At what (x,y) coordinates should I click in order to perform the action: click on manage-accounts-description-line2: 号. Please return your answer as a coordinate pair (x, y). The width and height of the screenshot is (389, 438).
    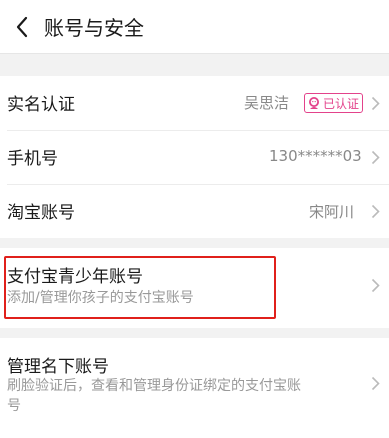
    Looking at the image, I should click on (14, 406).